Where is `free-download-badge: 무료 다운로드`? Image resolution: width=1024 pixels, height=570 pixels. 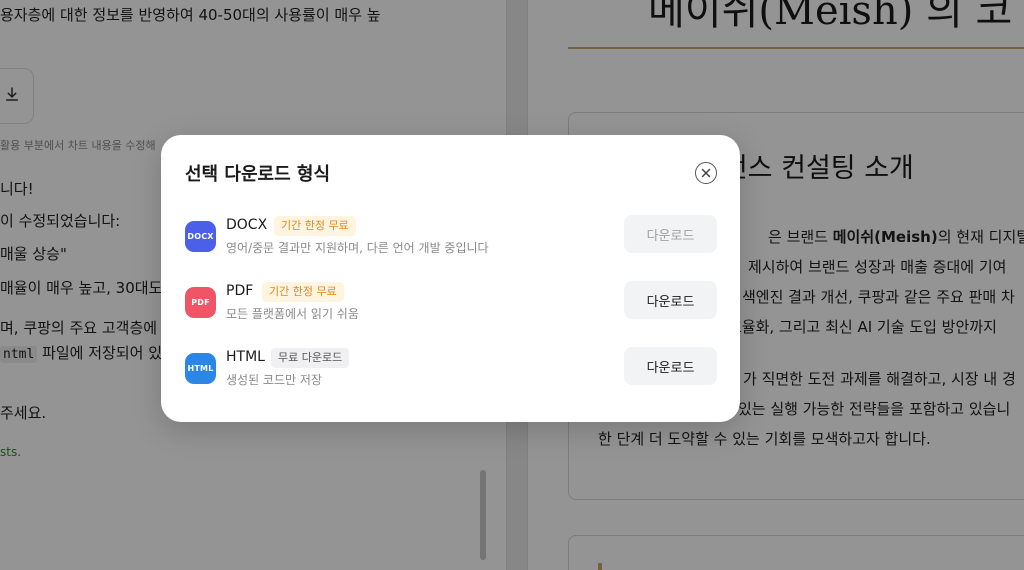 free-download-badge: 무료 다운로드 is located at coordinates (310, 358).